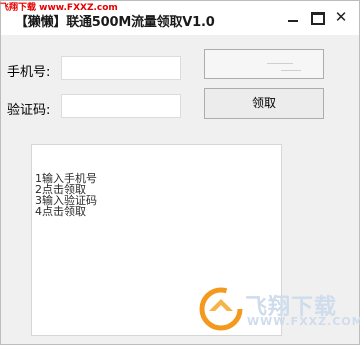 The width and height of the screenshot is (360, 345). Describe the element at coordinates (60, 211) in the screenshot. I see `log-line: 4点击领取` at that location.